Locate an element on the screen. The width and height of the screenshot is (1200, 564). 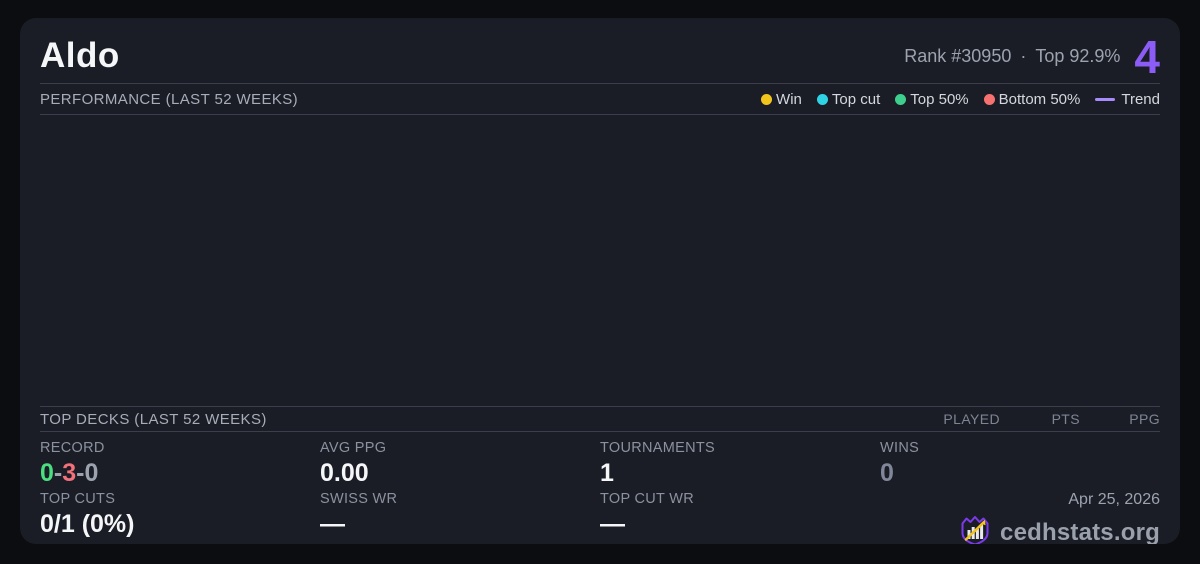
legend-item-bottom-50: Bottom 50% is located at coordinates (1032, 99).